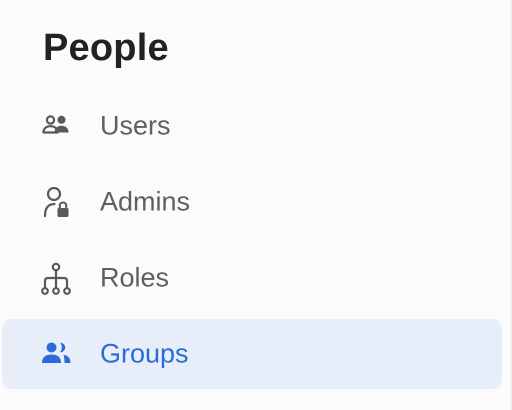  Describe the element at coordinates (135, 277) in the screenshot. I see `sidebar-item-label: Roles` at that location.